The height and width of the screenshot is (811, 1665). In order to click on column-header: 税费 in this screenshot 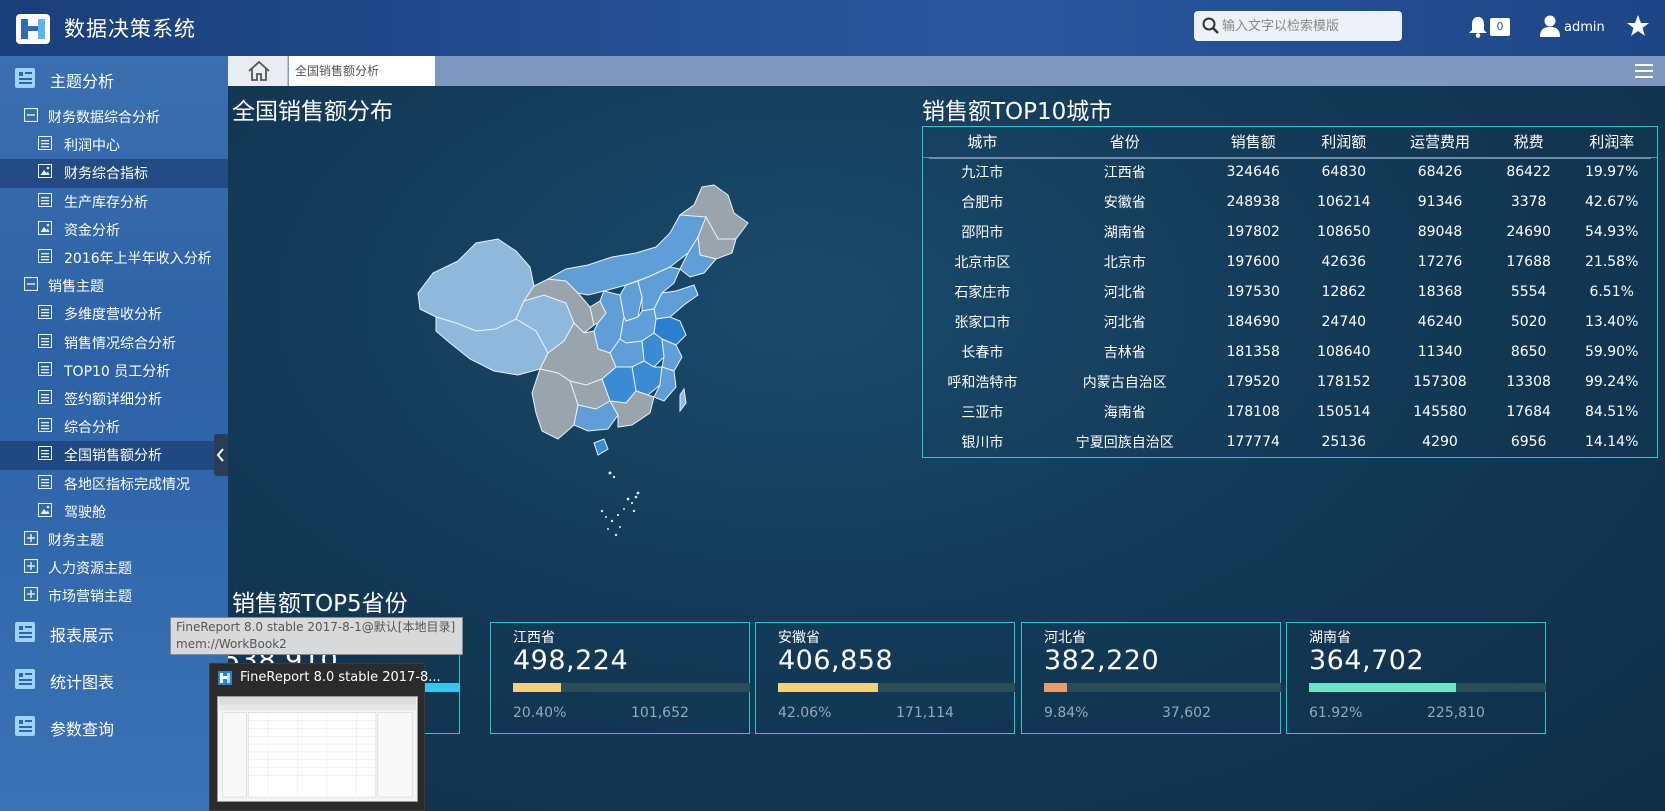, I will do `click(1529, 142)`.